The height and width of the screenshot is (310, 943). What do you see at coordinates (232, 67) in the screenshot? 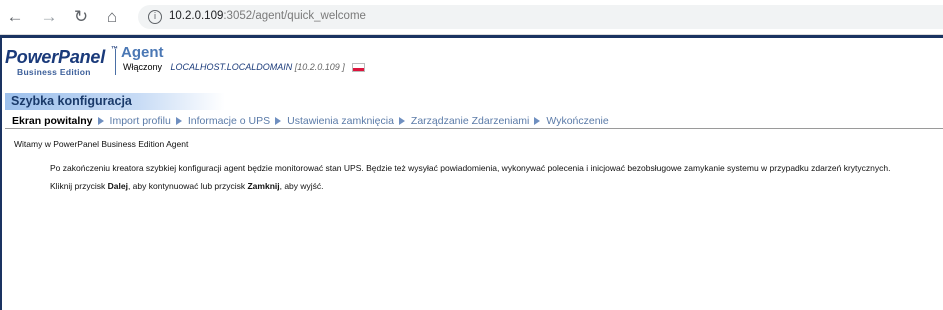
I see `hostname-link: LOCALHOST.LOCALDOMAIN` at bounding box center [232, 67].